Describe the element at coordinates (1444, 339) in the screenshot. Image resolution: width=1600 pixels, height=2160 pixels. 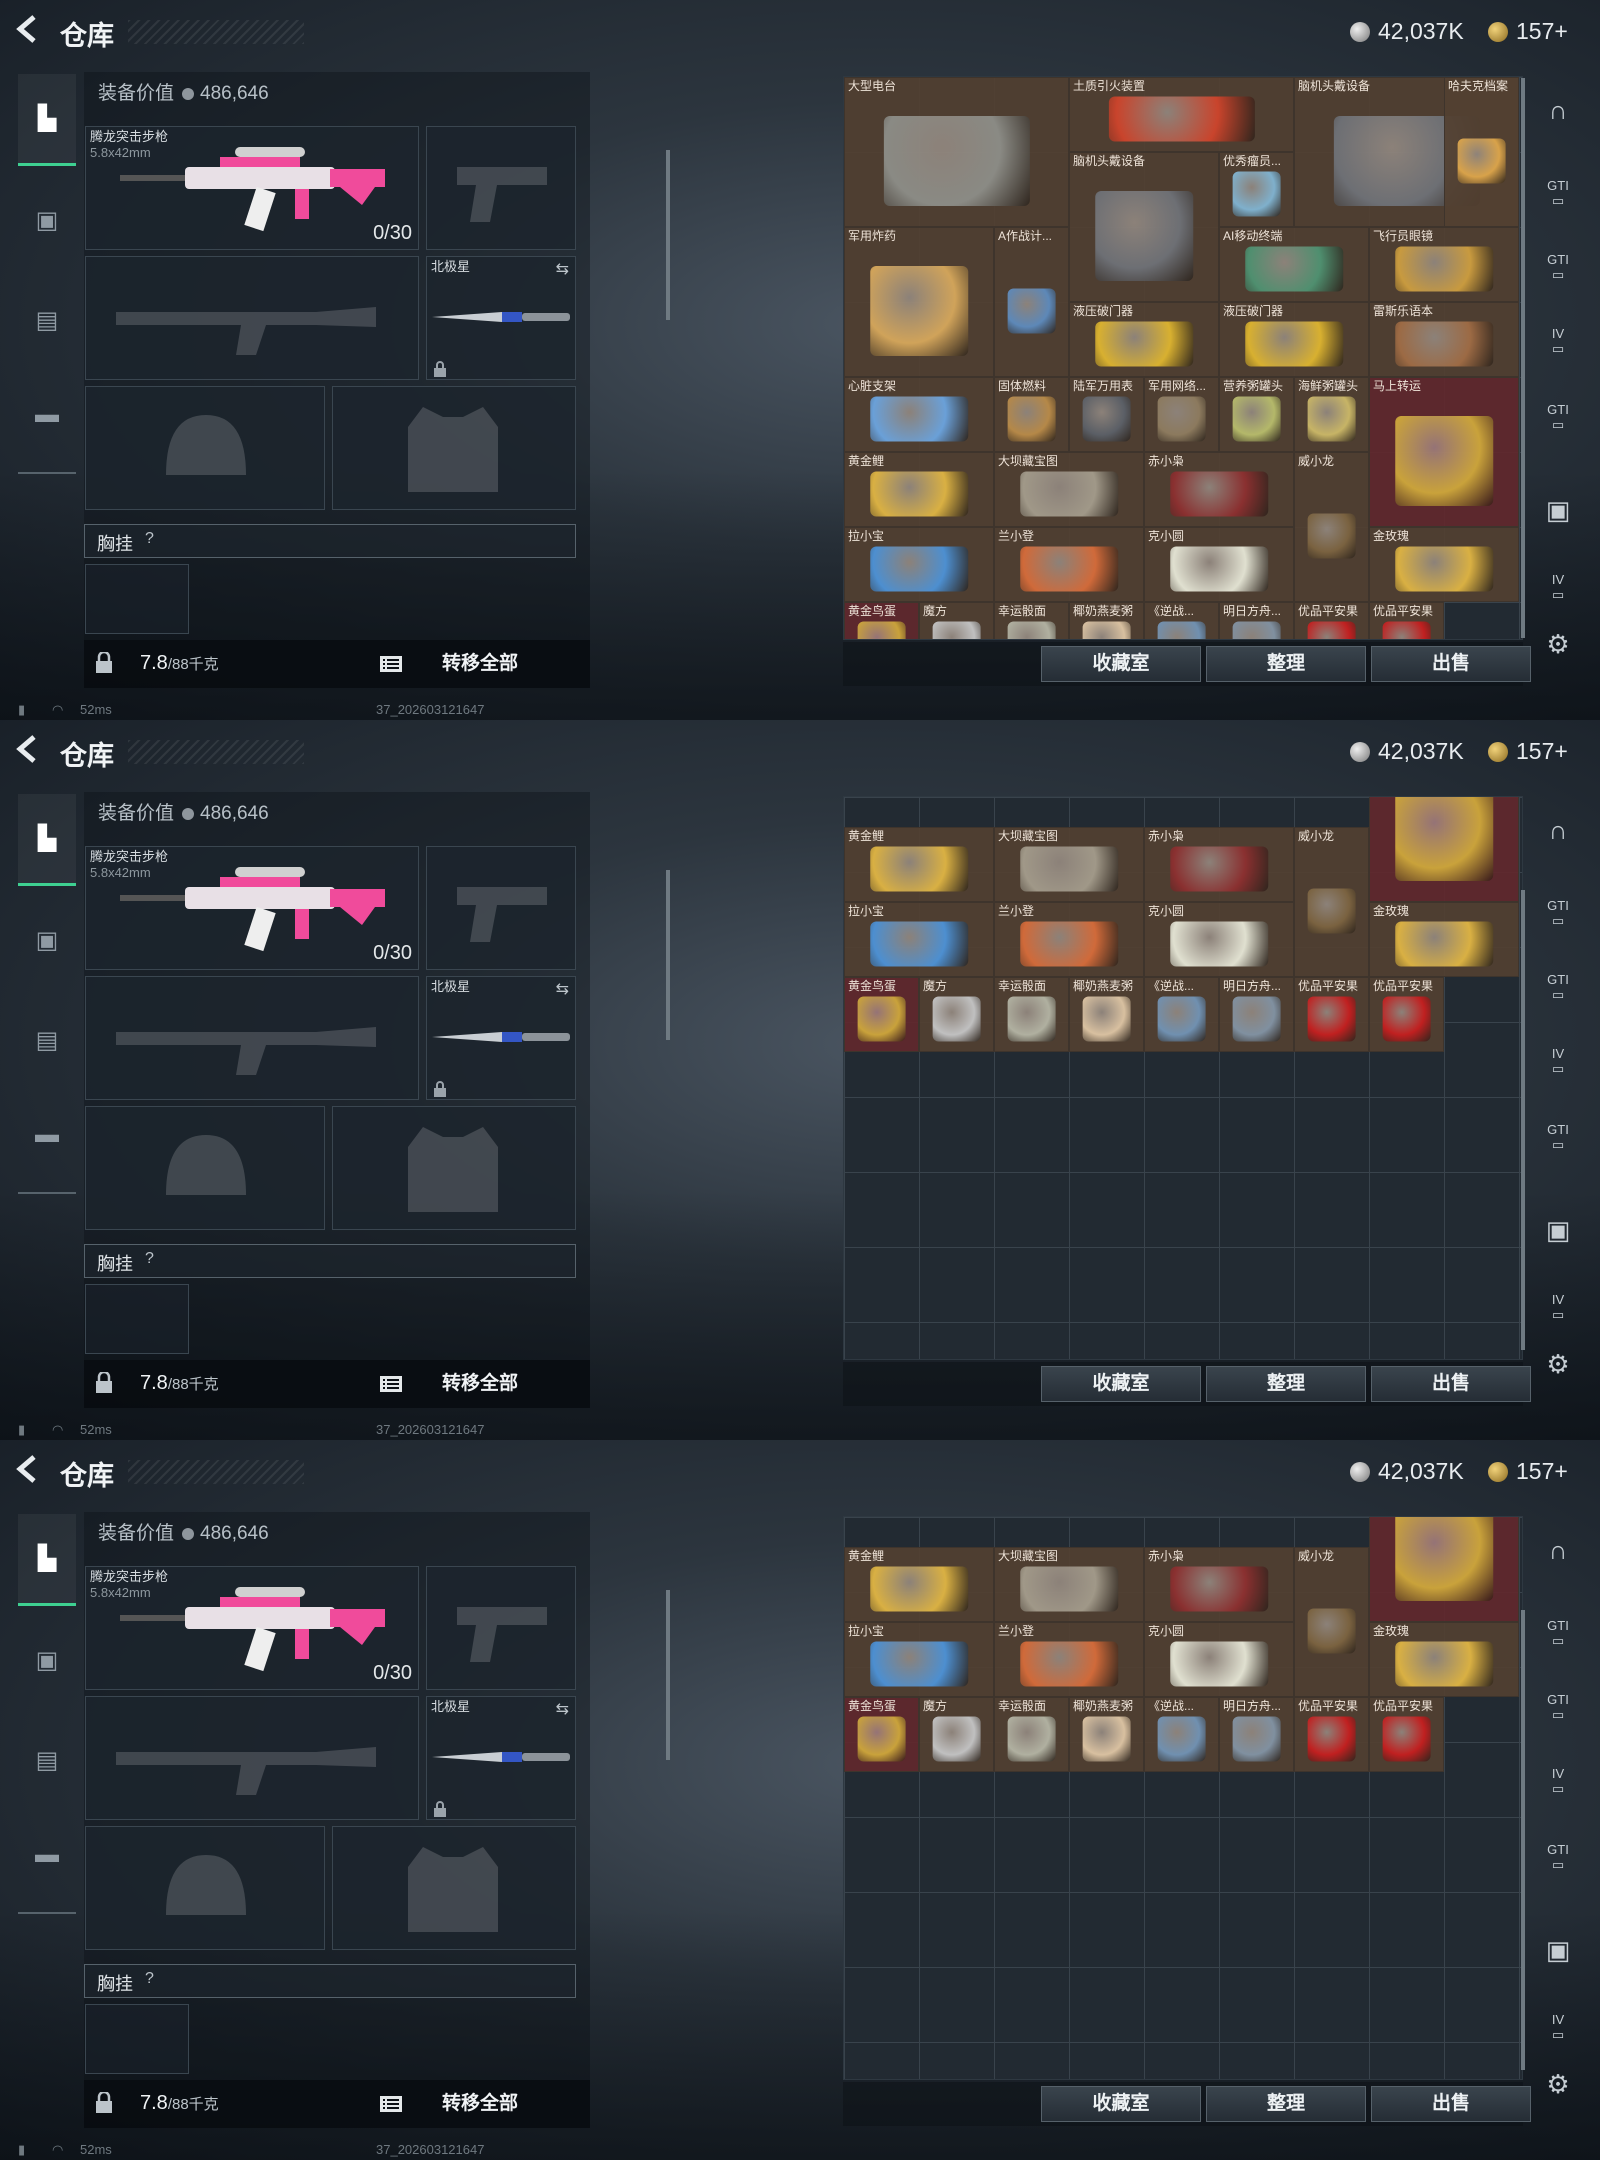
I see `inventory-item: 雷斯乐语本` at that location.